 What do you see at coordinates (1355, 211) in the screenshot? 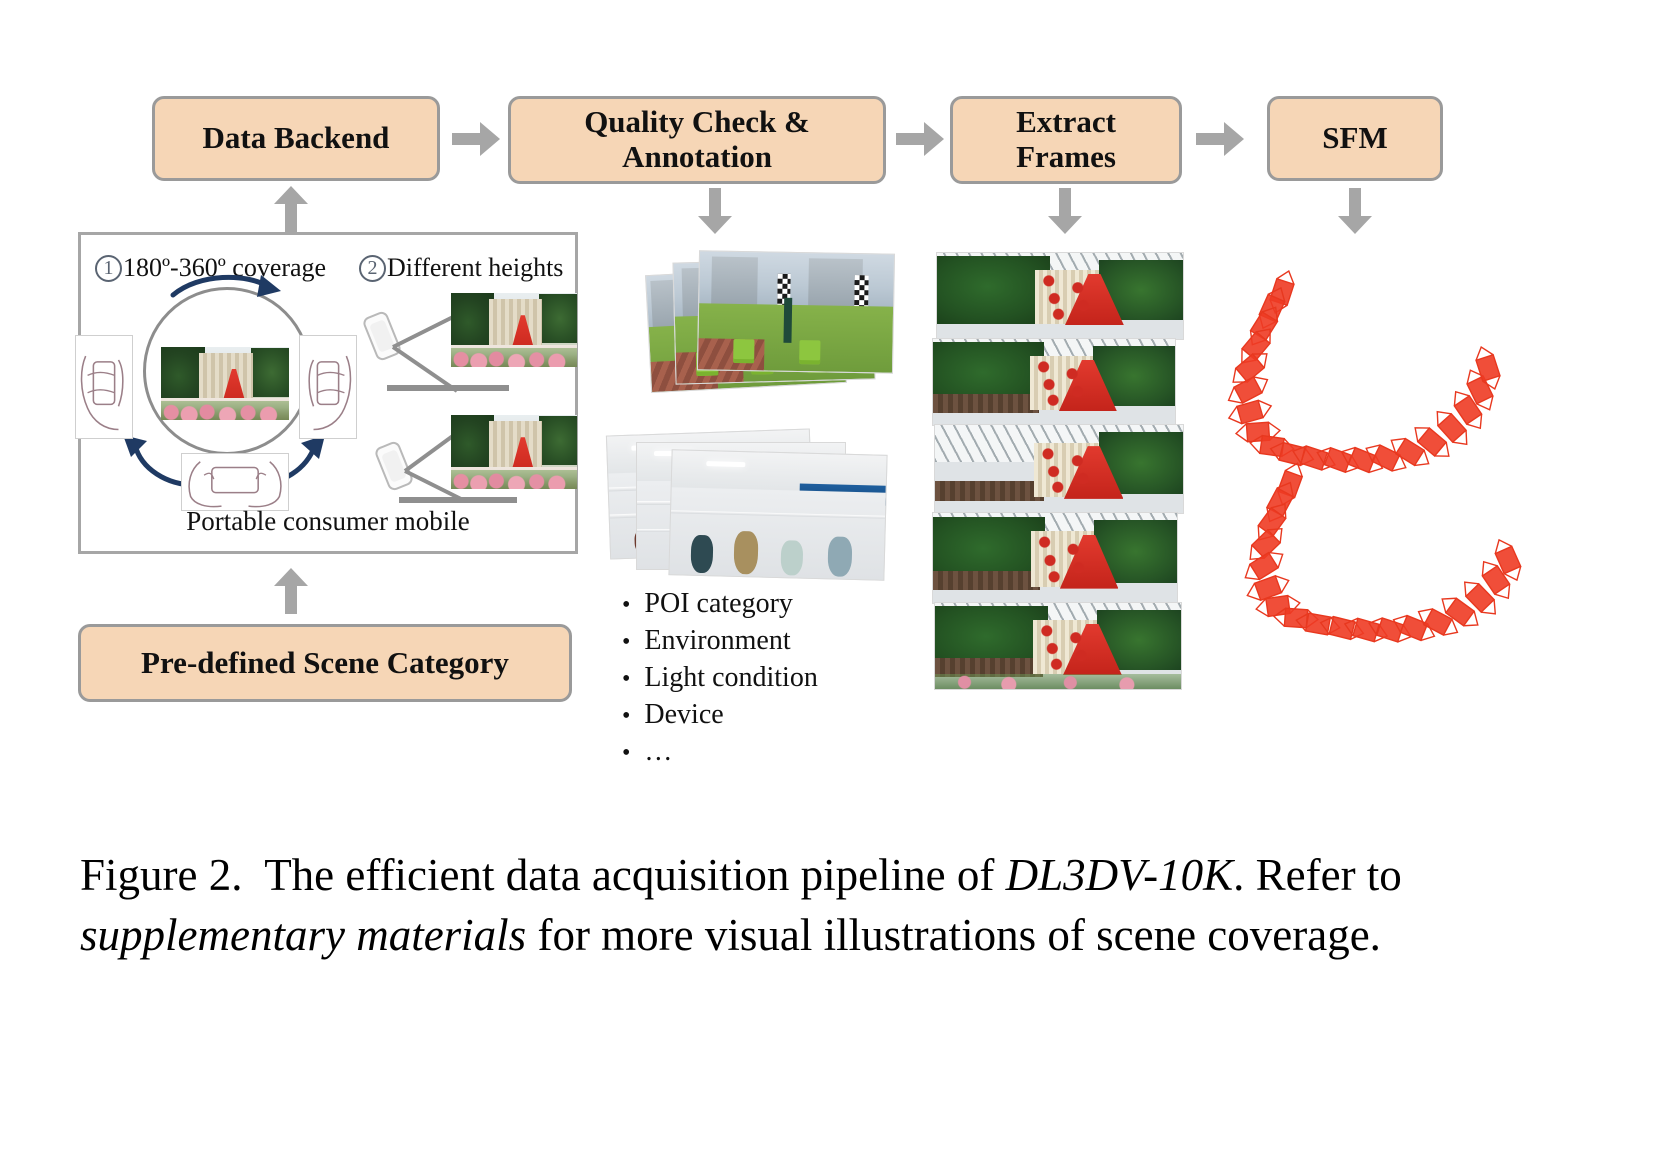
I see `arrow-sfm-to-trajectory` at bounding box center [1355, 211].